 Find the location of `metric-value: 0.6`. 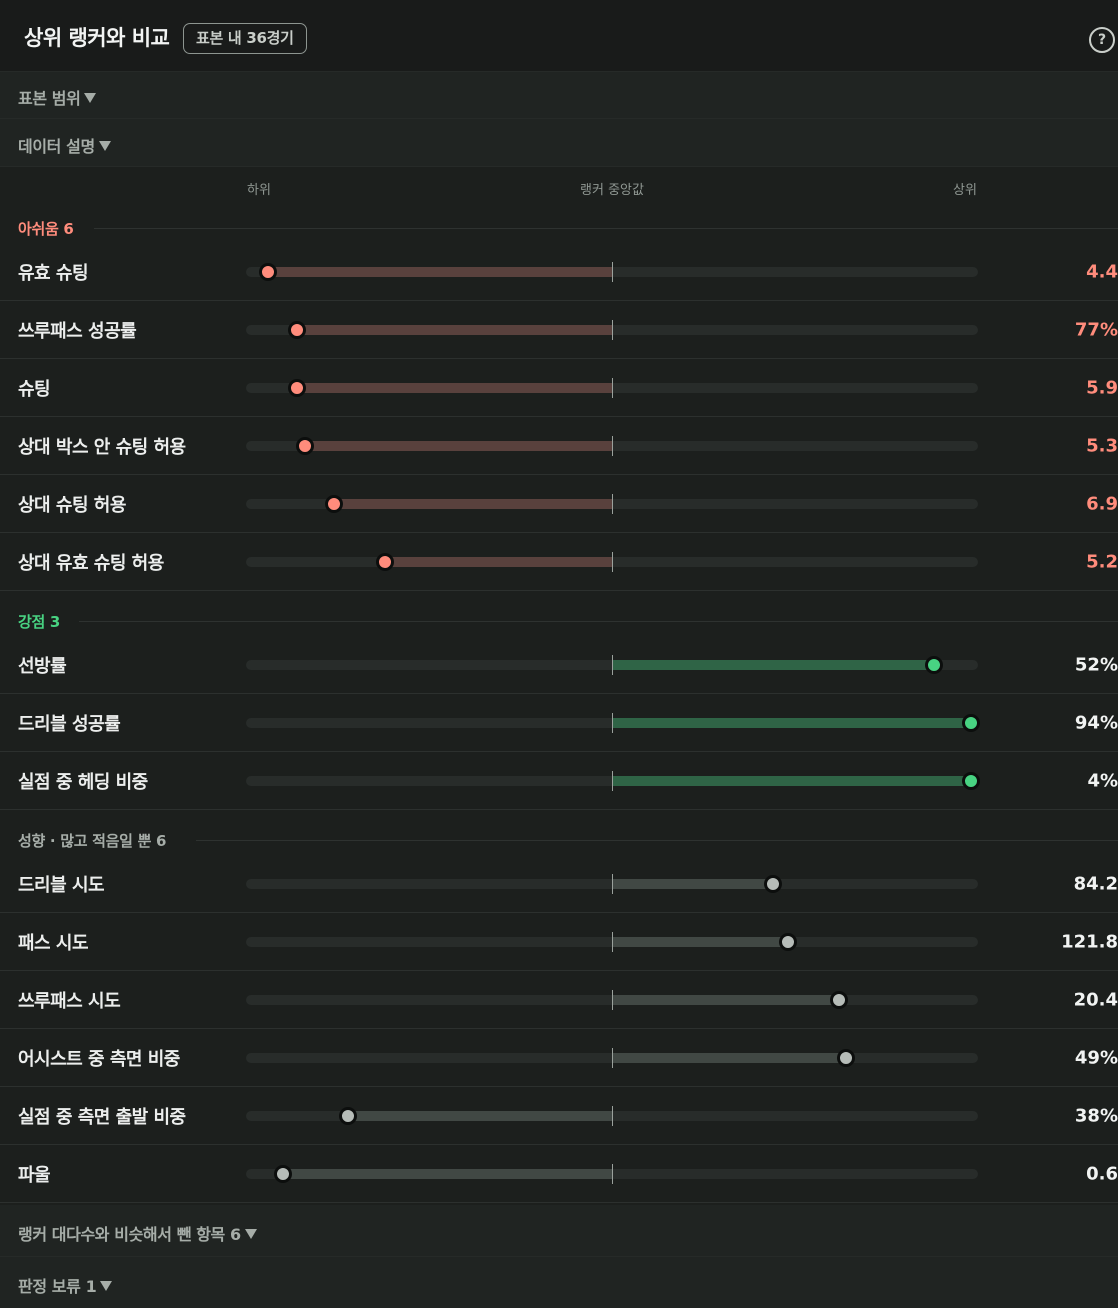

metric-value: 0.6 is located at coordinates (1102, 1173).